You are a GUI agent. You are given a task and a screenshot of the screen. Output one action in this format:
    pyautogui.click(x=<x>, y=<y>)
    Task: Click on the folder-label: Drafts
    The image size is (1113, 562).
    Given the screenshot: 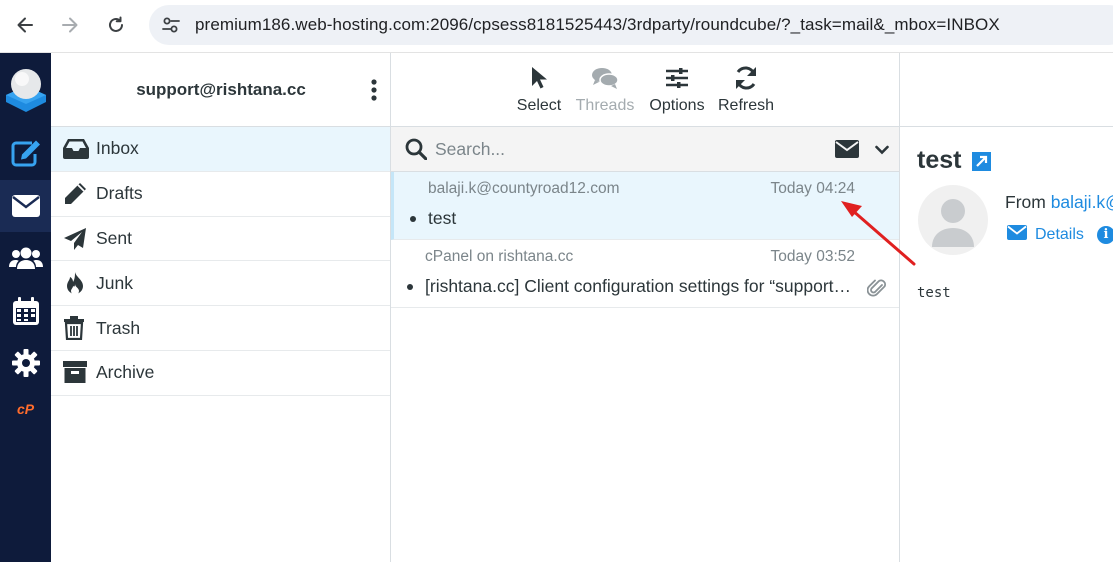 What is the action you would take?
    pyautogui.click(x=119, y=193)
    